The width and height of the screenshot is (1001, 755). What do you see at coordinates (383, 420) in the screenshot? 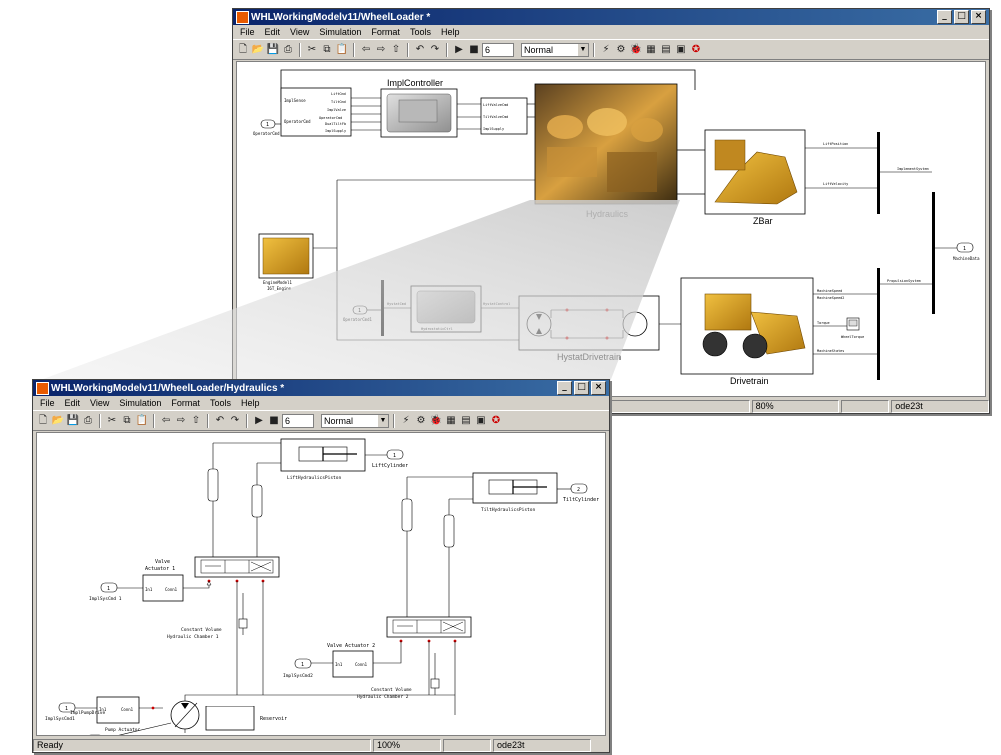
I see `chevron-down-icon: ▼` at bounding box center [383, 420].